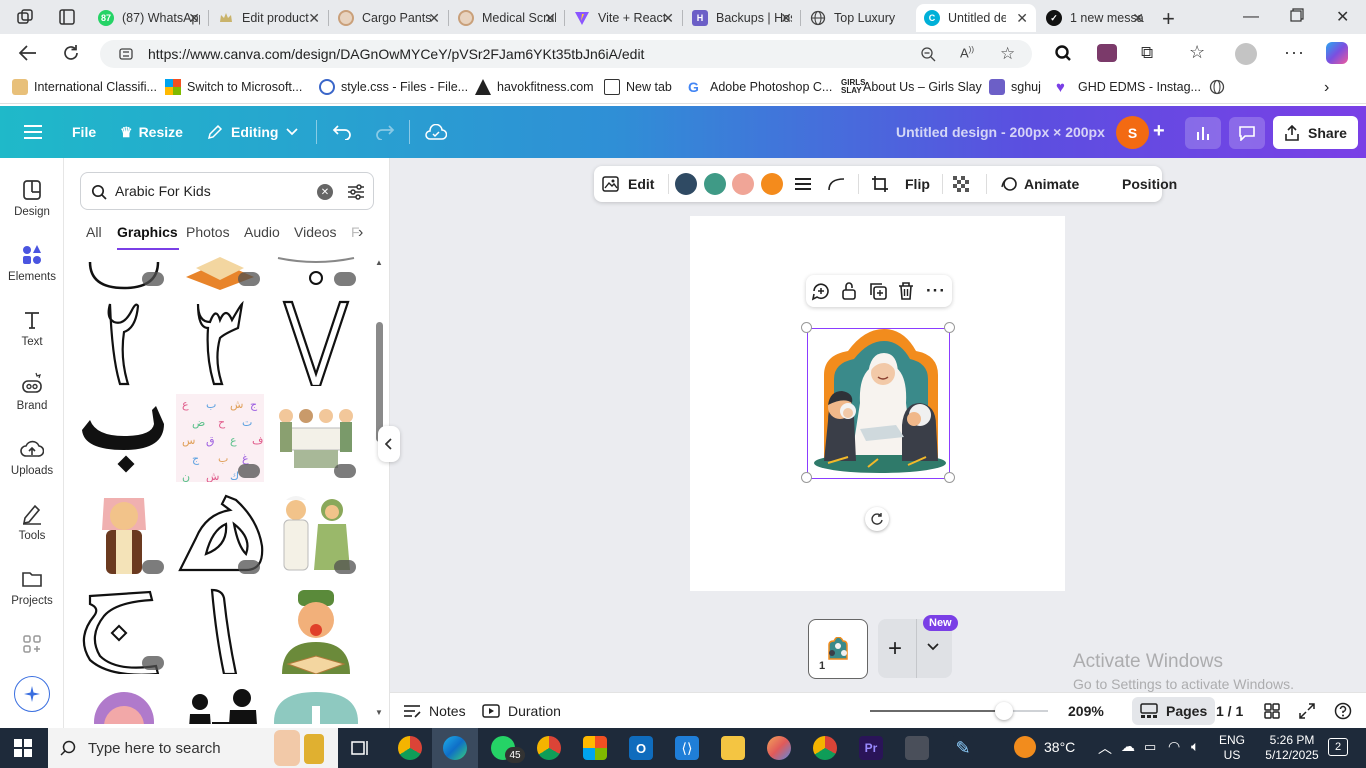 The image size is (1366, 768). What do you see at coordinates (1315, 132) in the screenshot?
I see `share-button: Share` at bounding box center [1315, 132].